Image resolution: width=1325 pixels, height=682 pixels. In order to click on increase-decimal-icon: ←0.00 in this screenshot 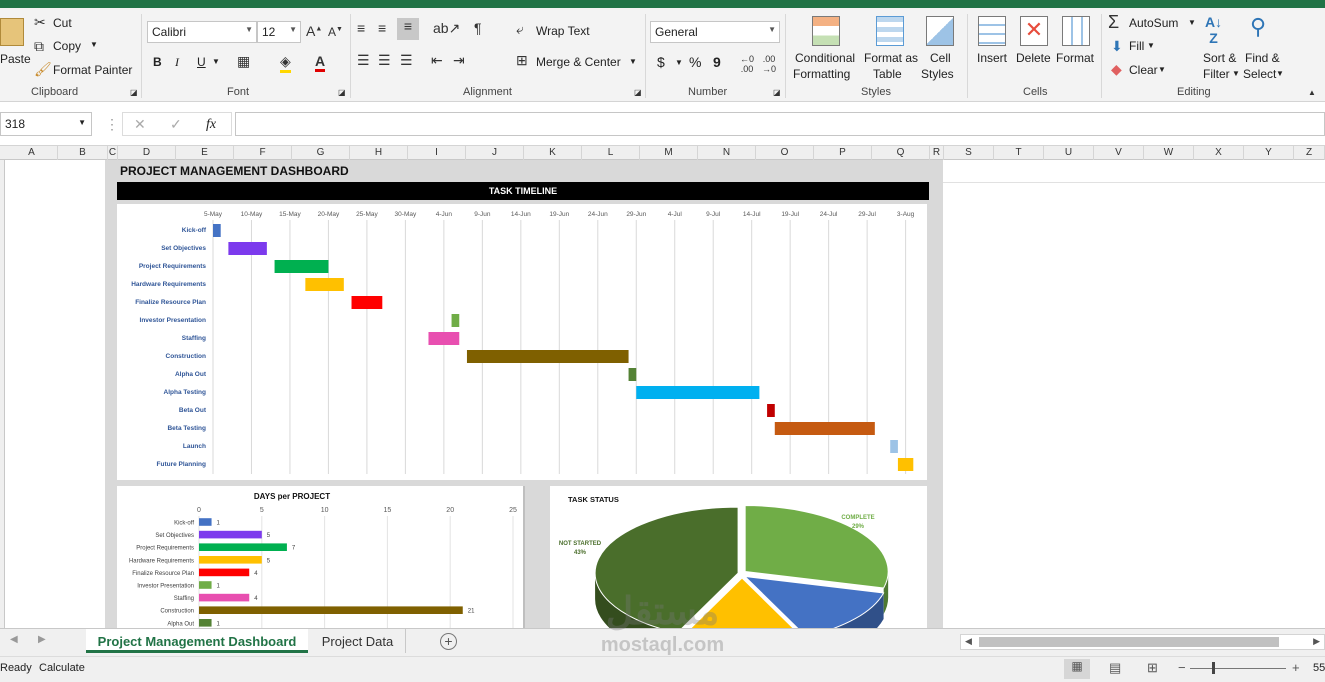, I will do `click(747, 64)`.